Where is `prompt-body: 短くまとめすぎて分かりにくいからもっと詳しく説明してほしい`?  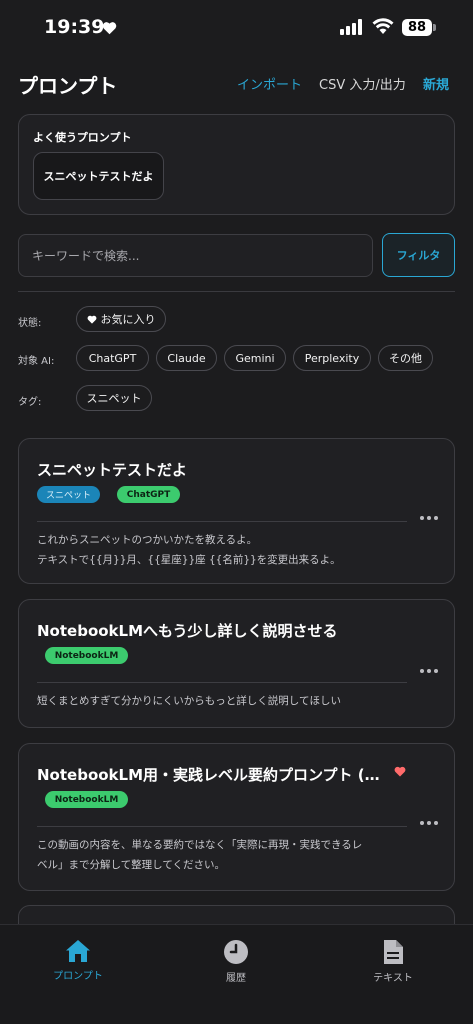 prompt-body: 短くまとめすぎて分かりにくいからもっと詳しく説明してほしい is located at coordinates (234, 701).